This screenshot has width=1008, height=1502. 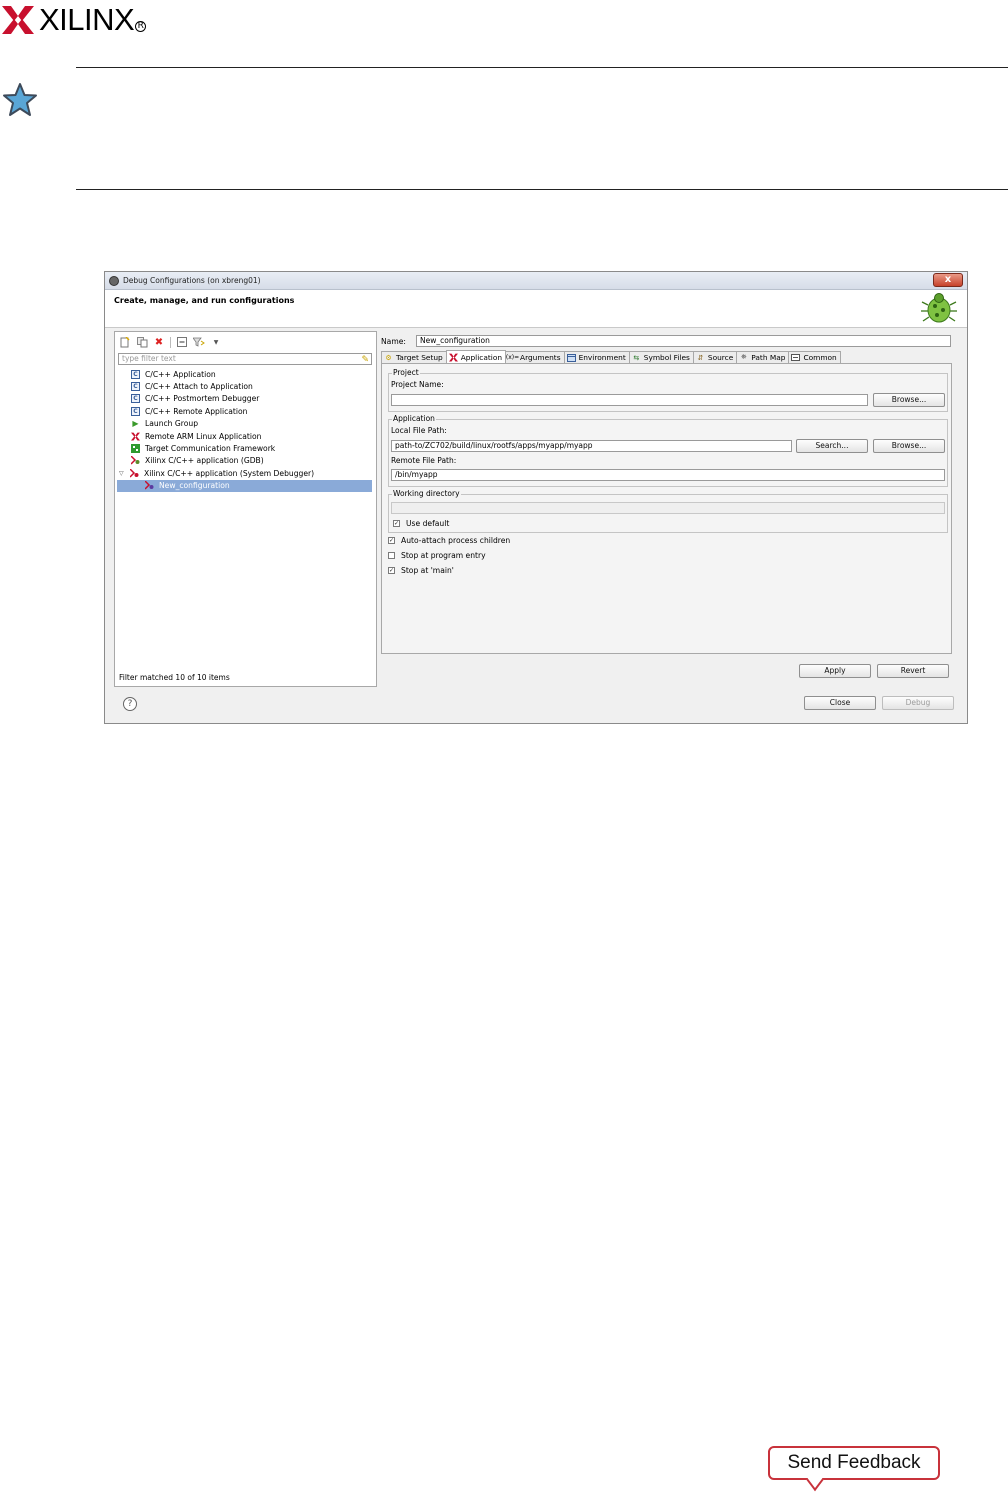 I want to click on close-button: Close, so click(x=840, y=703).